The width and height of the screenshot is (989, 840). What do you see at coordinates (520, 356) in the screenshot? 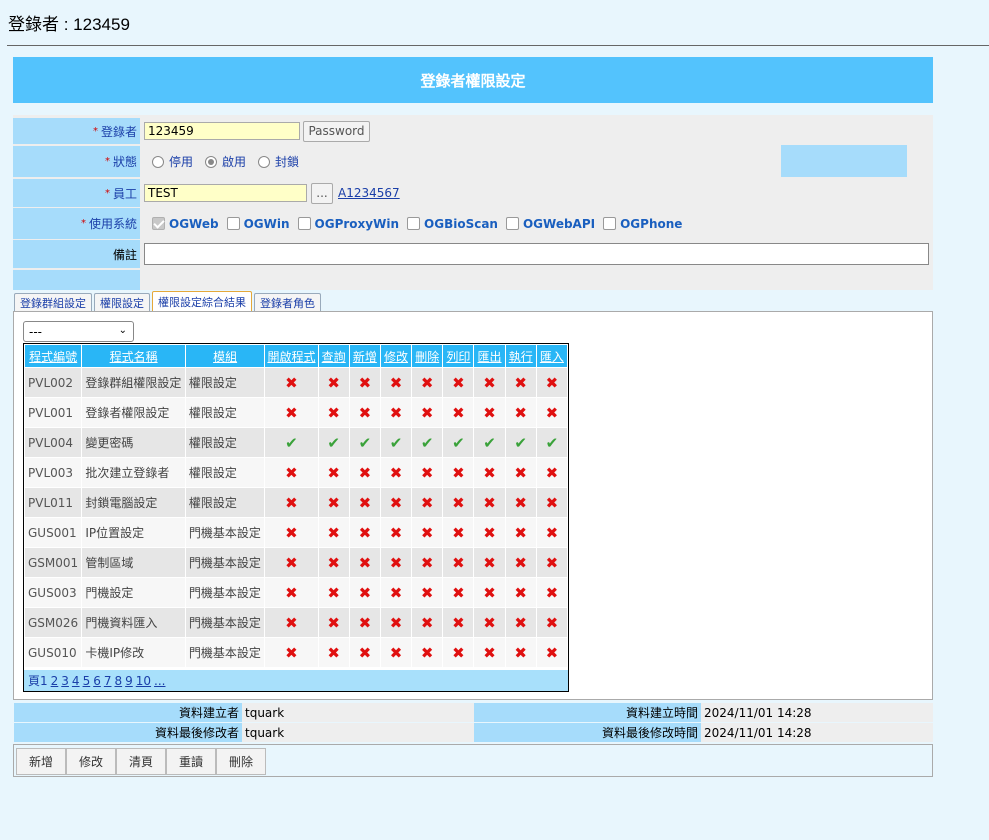
I see `column-header: 執行` at bounding box center [520, 356].